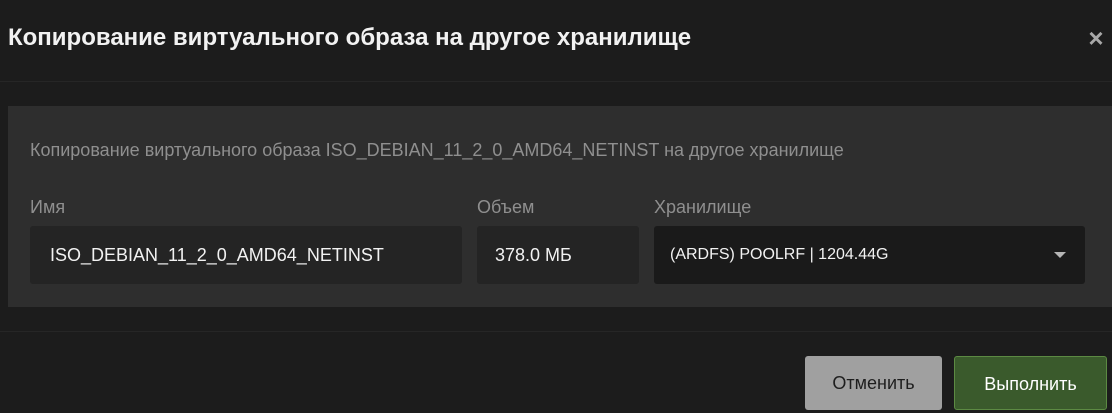  Describe the element at coordinates (1060, 255) in the screenshot. I see `chevron-down-icon` at that location.